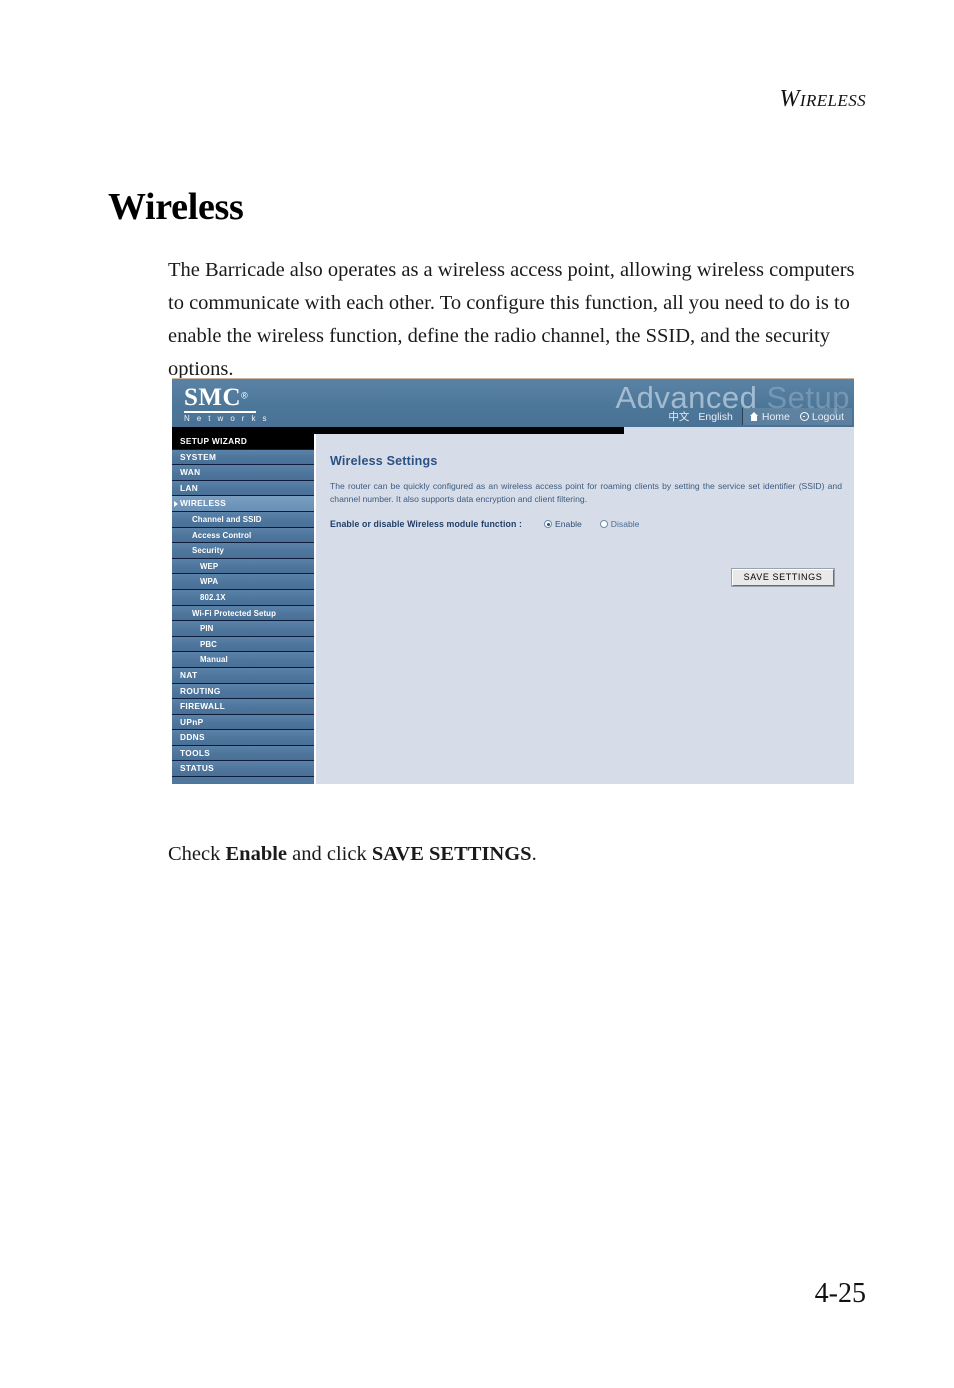  I want to click on running-head-rest: IRELESS, so click(832, 100).